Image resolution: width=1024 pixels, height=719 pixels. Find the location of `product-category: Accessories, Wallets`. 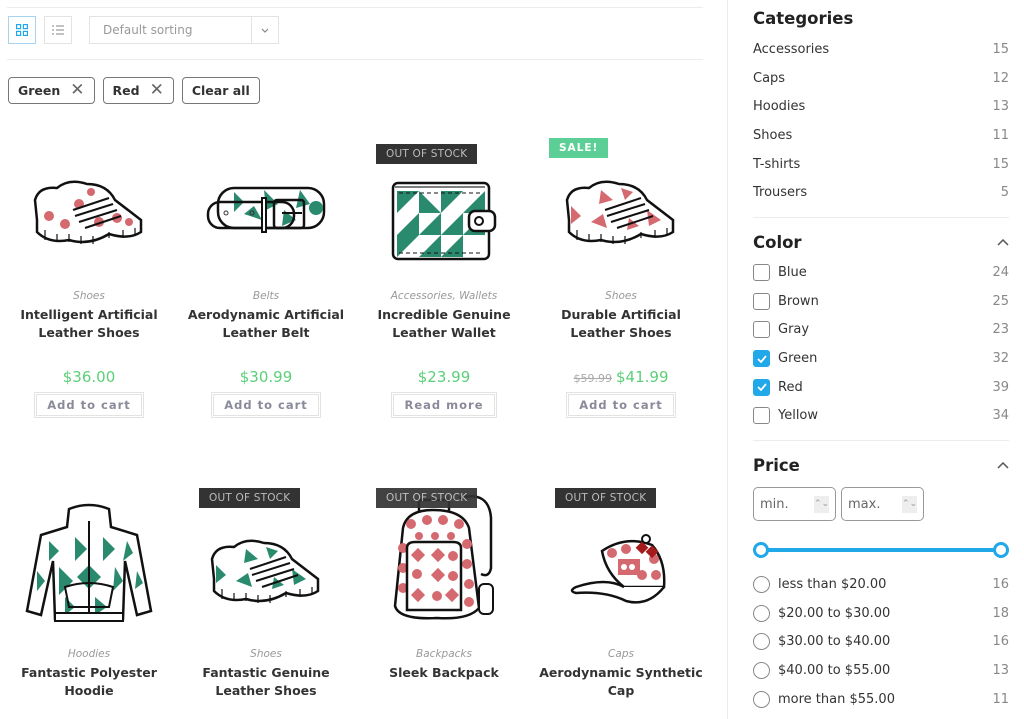

product-category: Accessories, Wallets is located at coordinates (444, 296).